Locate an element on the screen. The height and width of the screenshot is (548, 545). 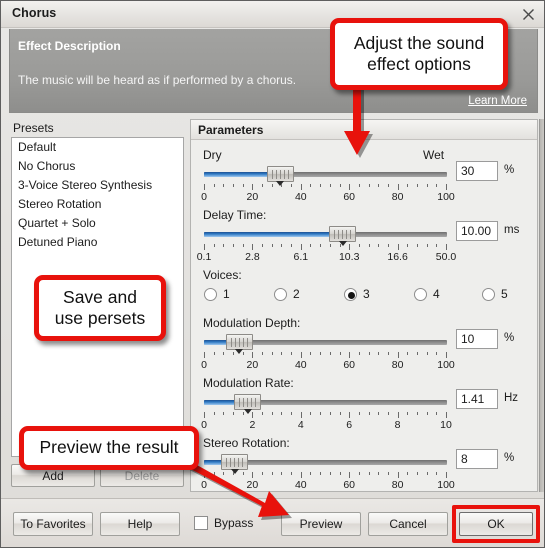
dry-wet-value-input: 30 is located at coordinates (477, 171).